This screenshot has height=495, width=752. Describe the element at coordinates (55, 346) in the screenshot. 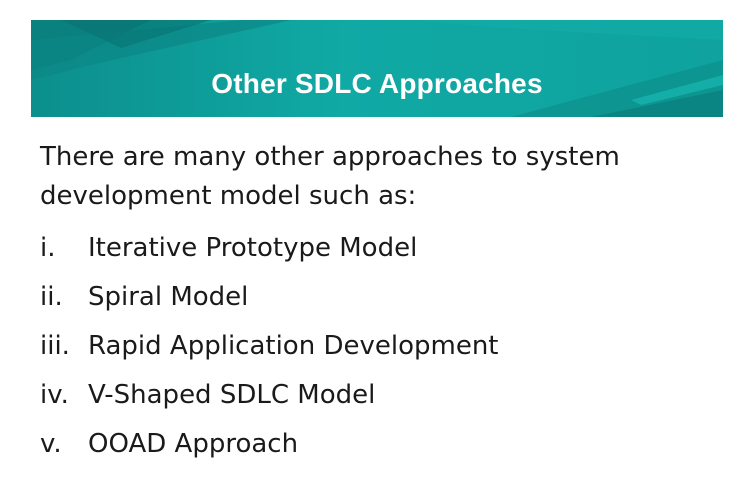

I see `list-marker: iii.` at that location.